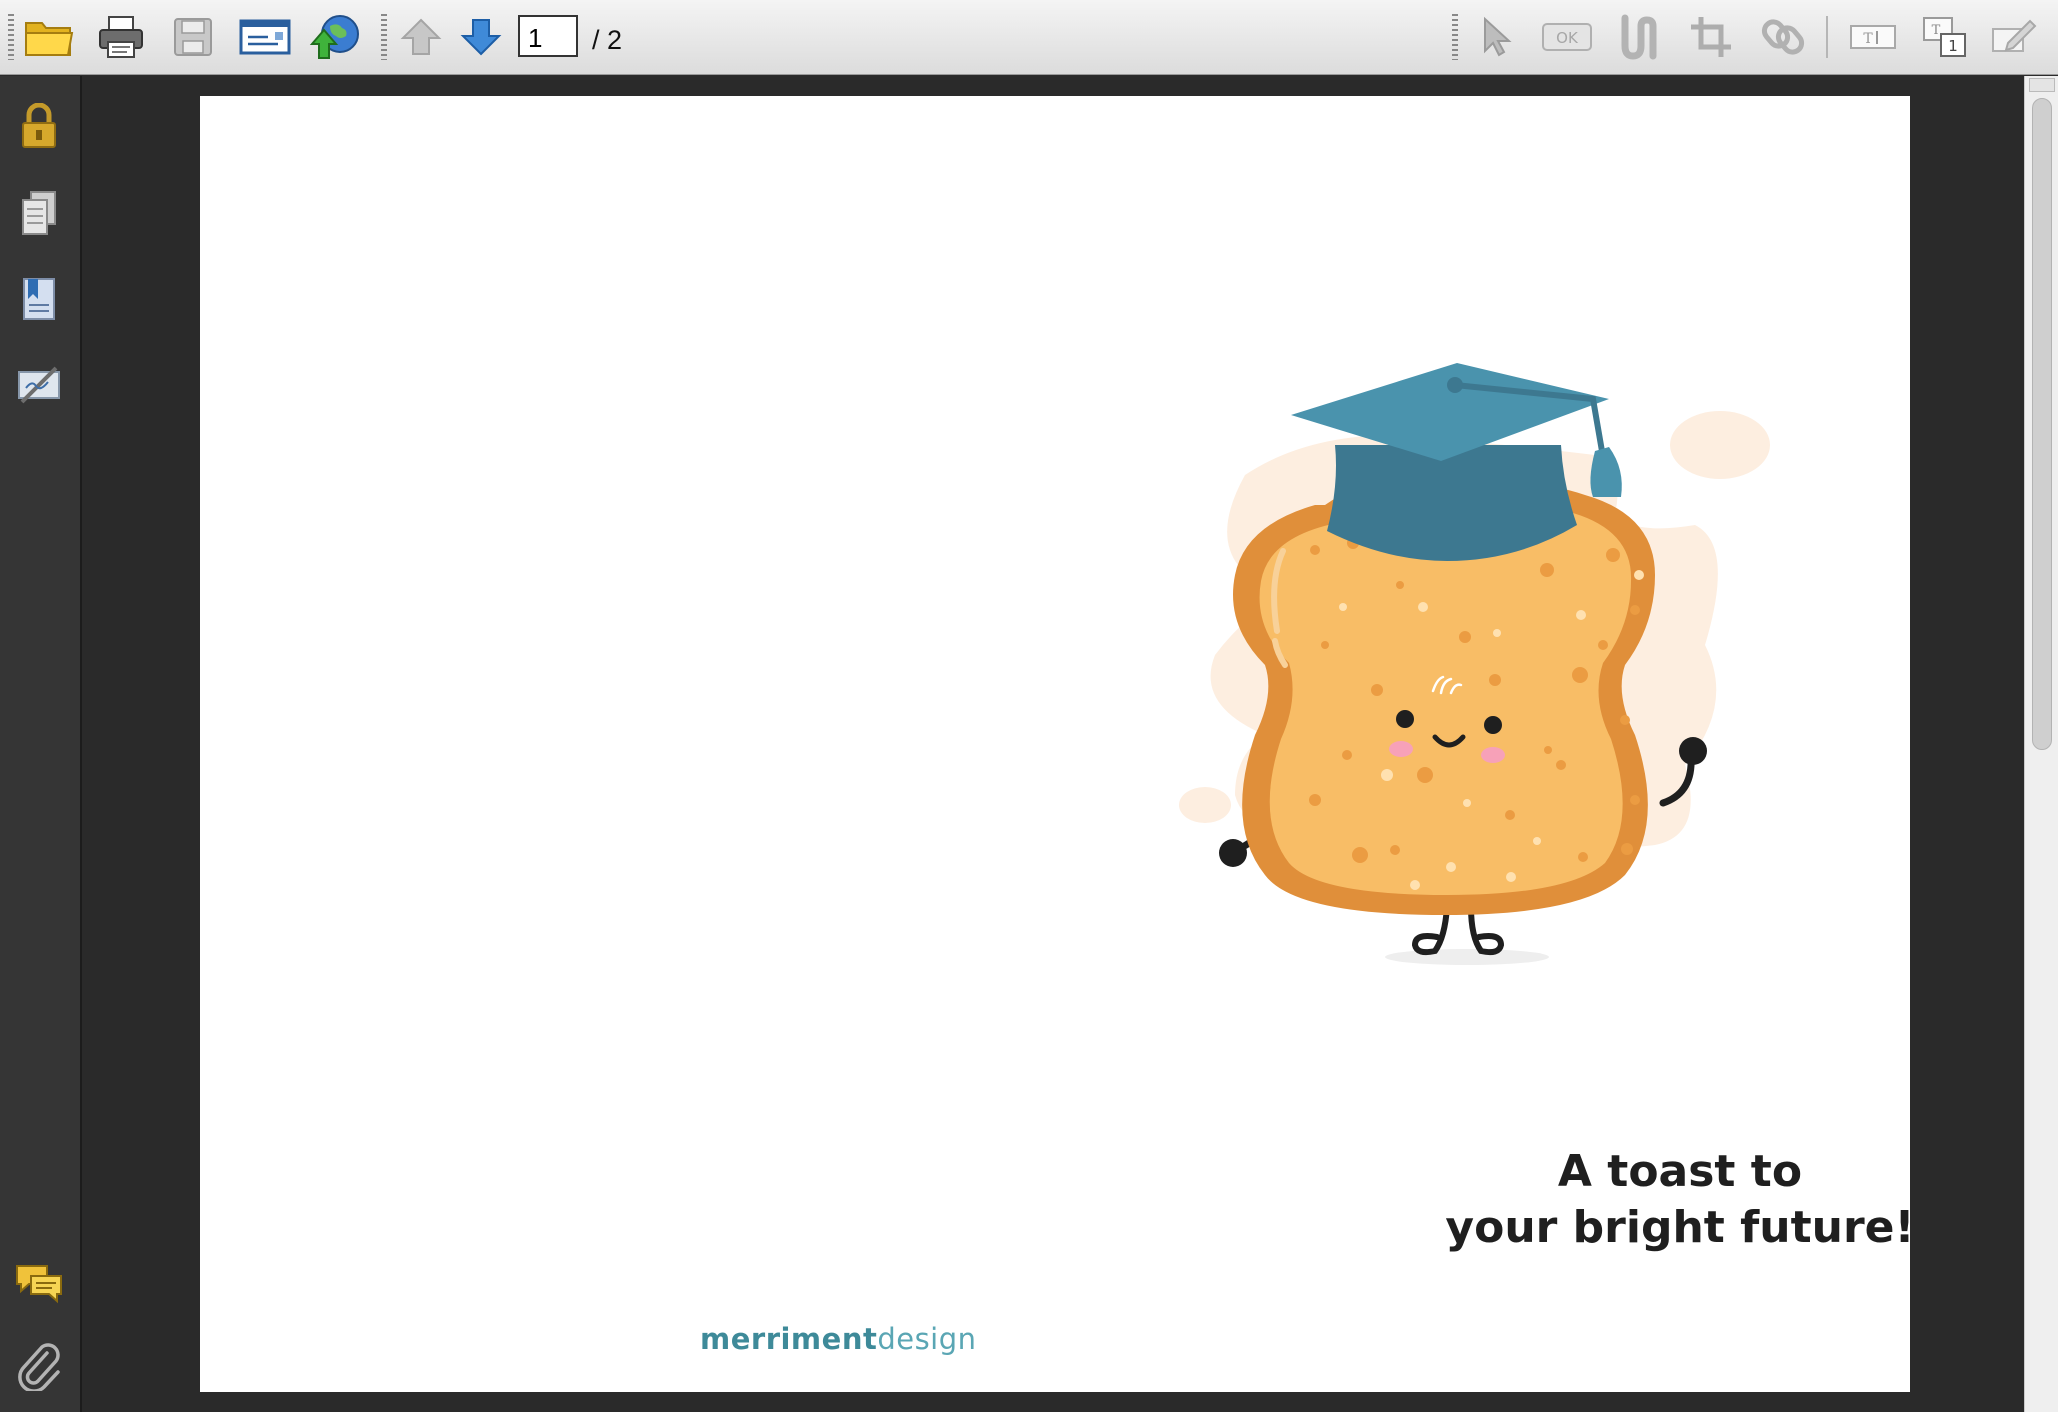 Image resolution: width=2058 pixels, height=1412 pixels. Describe the element at coordinates (1639, 37) in the screenshot. I see `touchup-tool-icon` at that location.